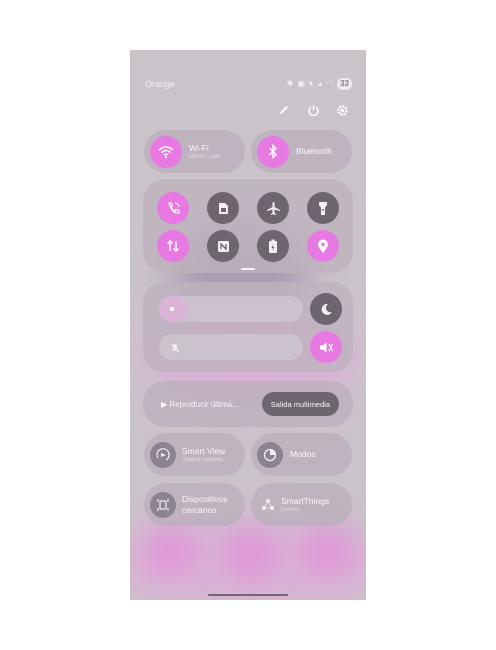  What do you see at coordinates (231, 347) in the screenshot?
I see `volume-slider` at bounding box center [231, 347].